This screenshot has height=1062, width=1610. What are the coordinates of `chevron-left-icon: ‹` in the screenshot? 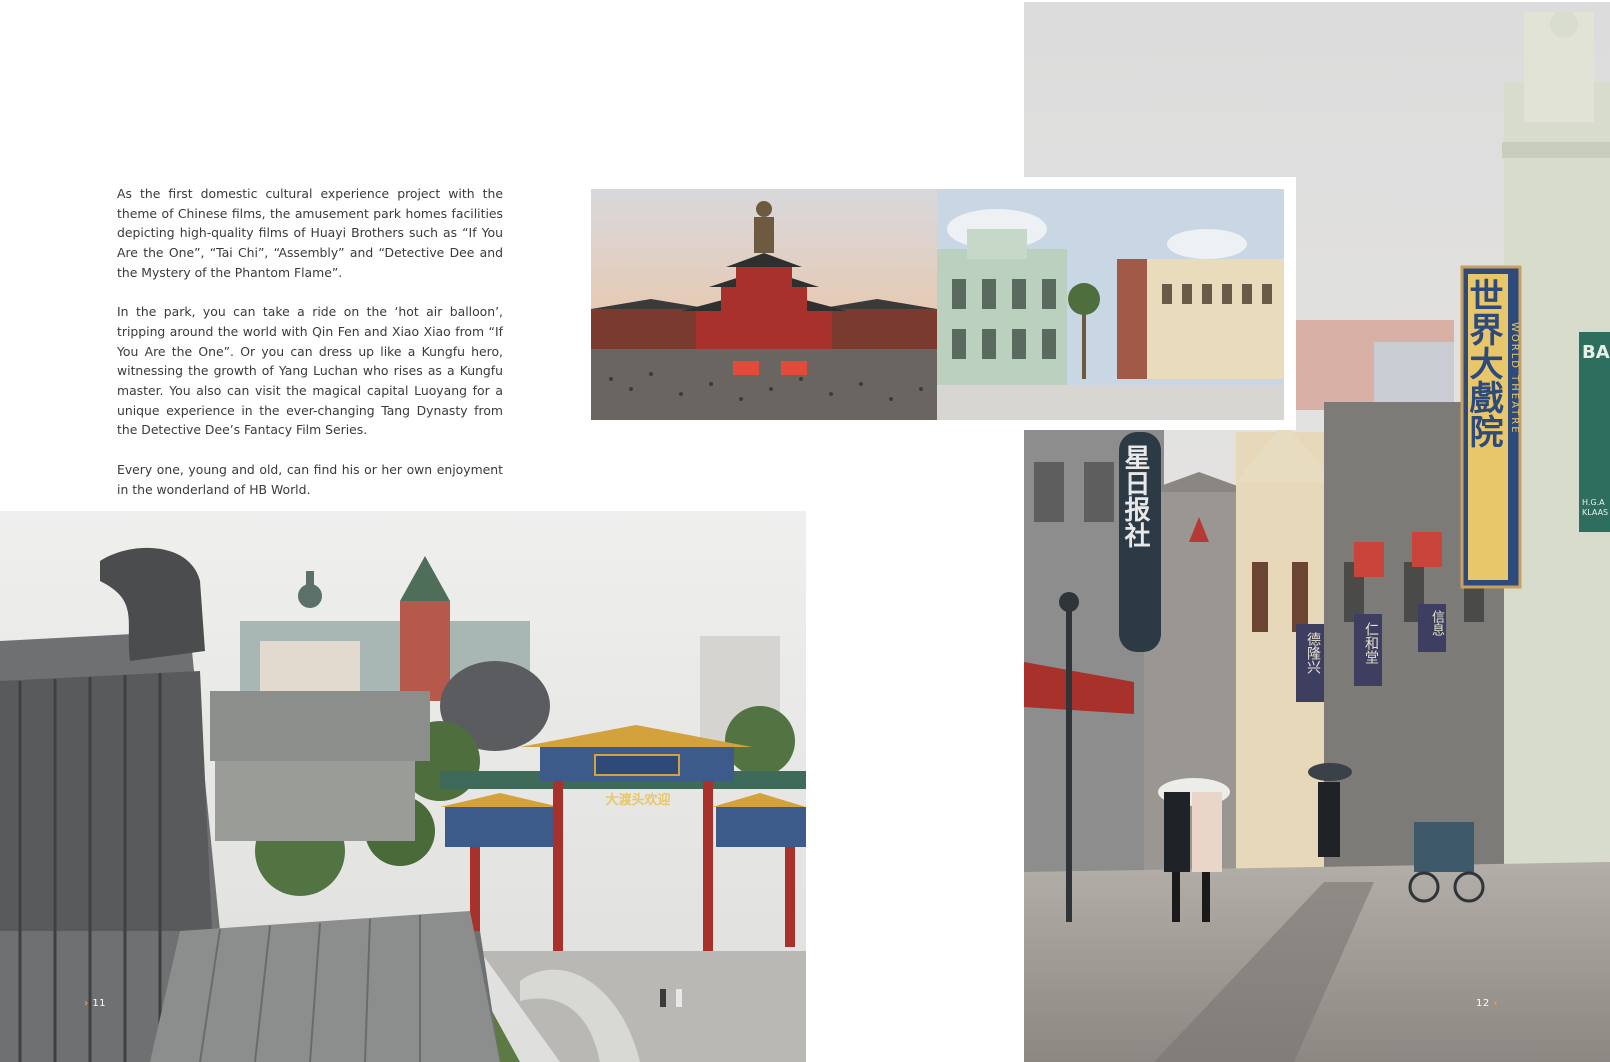 It's located at (1496, 1003).